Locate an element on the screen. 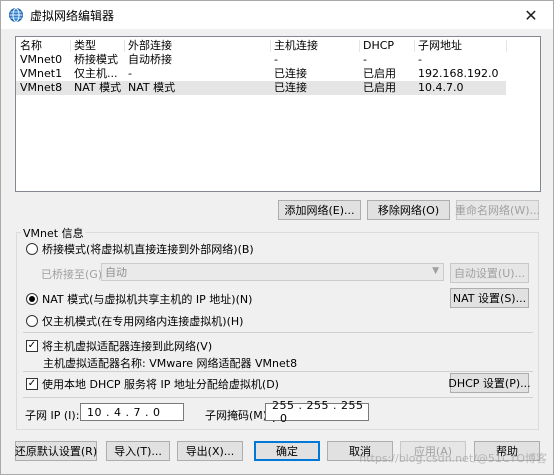  bridged-to-select: 自动 ▼ is located at coordinates (272, 272).